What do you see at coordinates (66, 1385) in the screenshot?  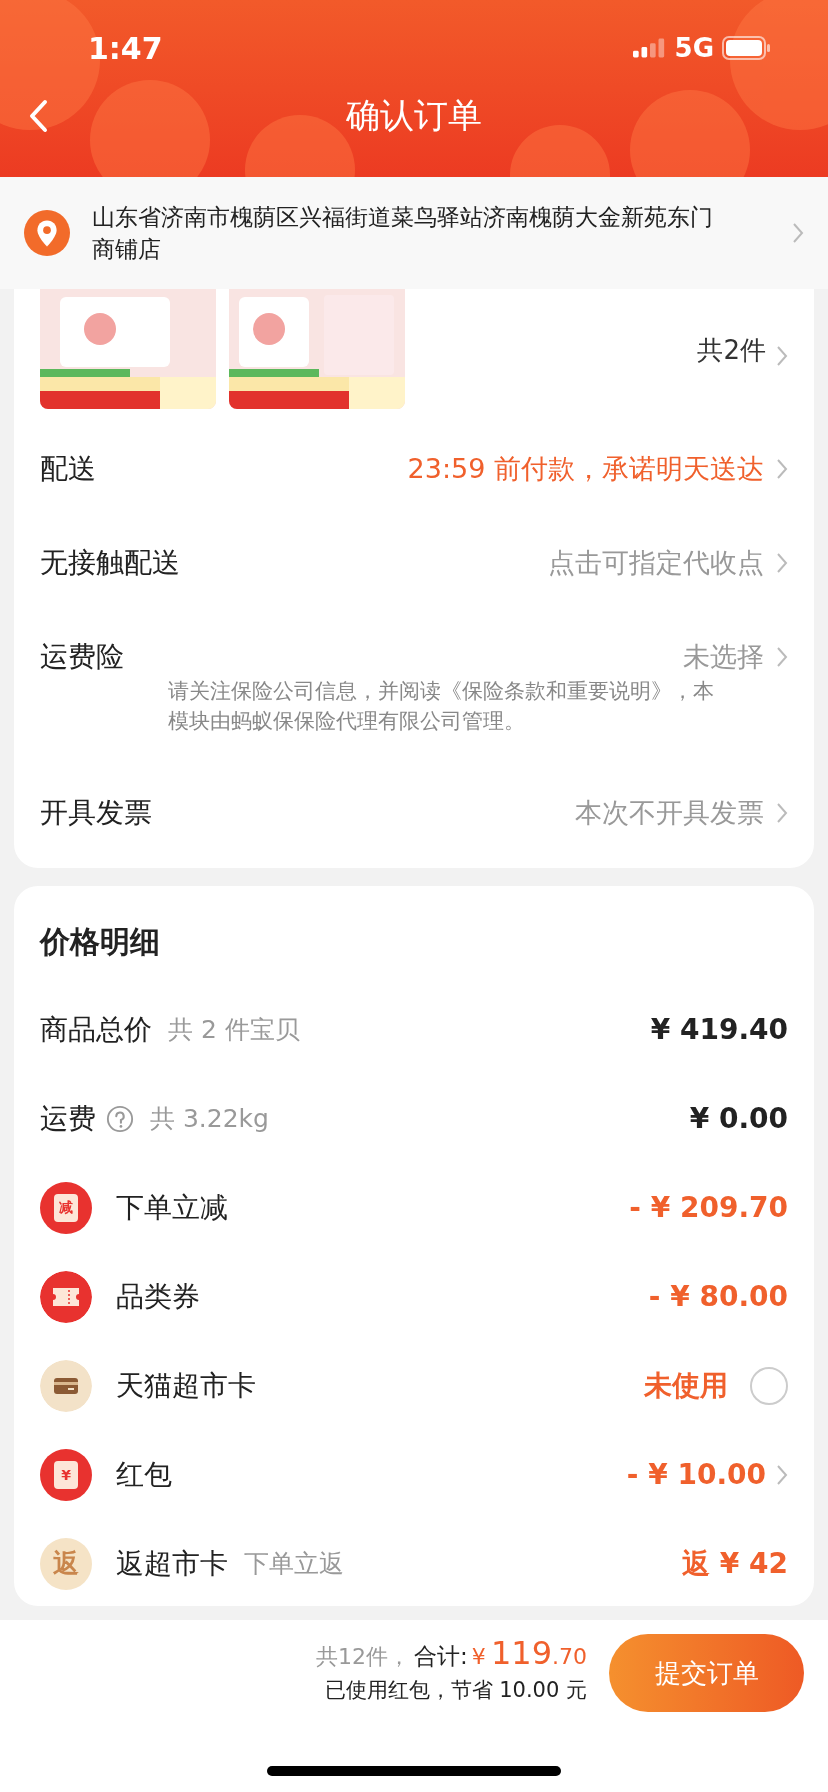 I see `card-icon` at bounding box center [66, 1385].